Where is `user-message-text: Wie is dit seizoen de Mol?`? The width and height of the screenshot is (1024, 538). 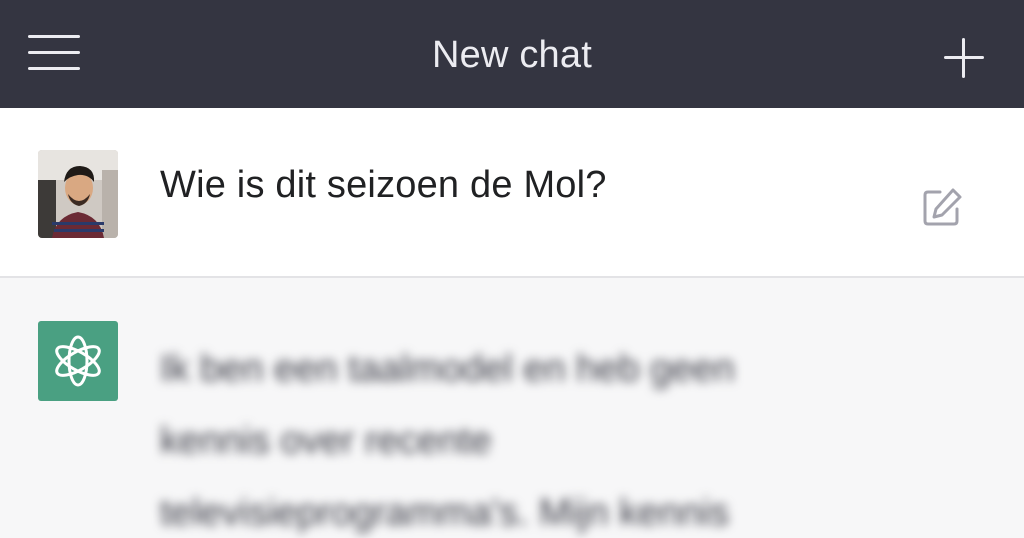 user-message-text: Wie is dit seizoen de Mol? is located at coordinates (383, 185).